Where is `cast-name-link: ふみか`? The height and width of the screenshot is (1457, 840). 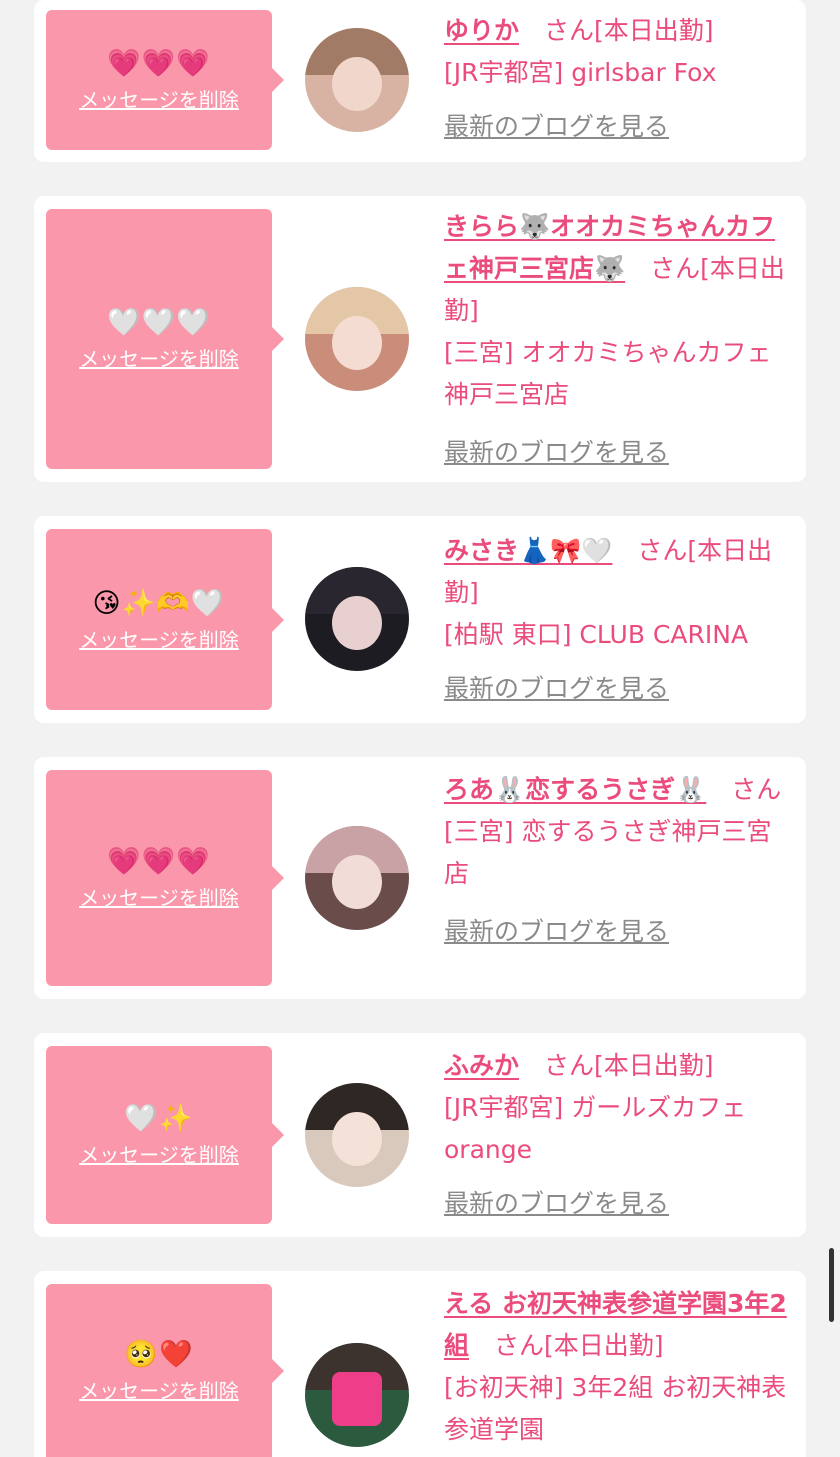
cast-name-link: ふみか is located at coordinates (481, 1065).